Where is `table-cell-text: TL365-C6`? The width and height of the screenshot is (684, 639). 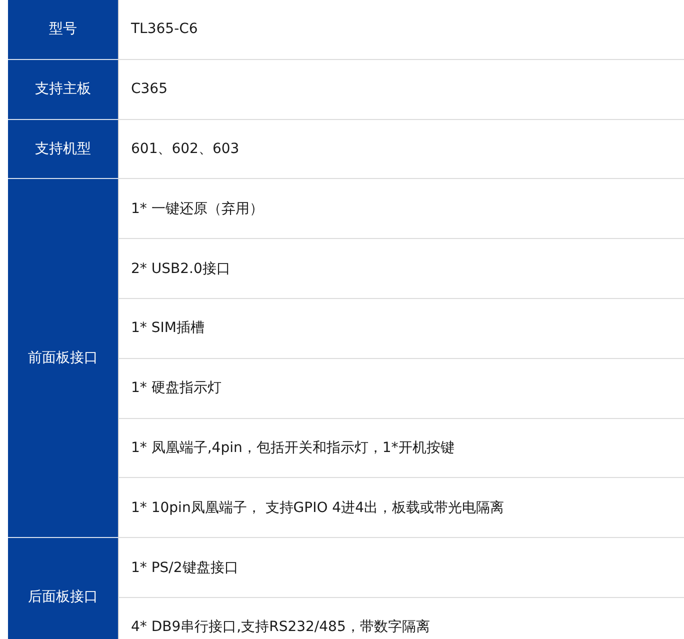
table-cell-text: TL365-C6 is located at coordinates (164, 30).